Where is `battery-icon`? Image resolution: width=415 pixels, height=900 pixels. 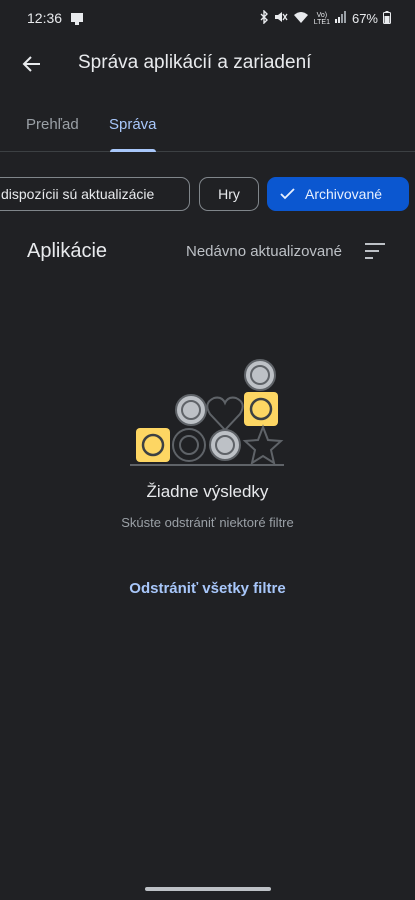
battery-icon is located at coordinates (387, 18).